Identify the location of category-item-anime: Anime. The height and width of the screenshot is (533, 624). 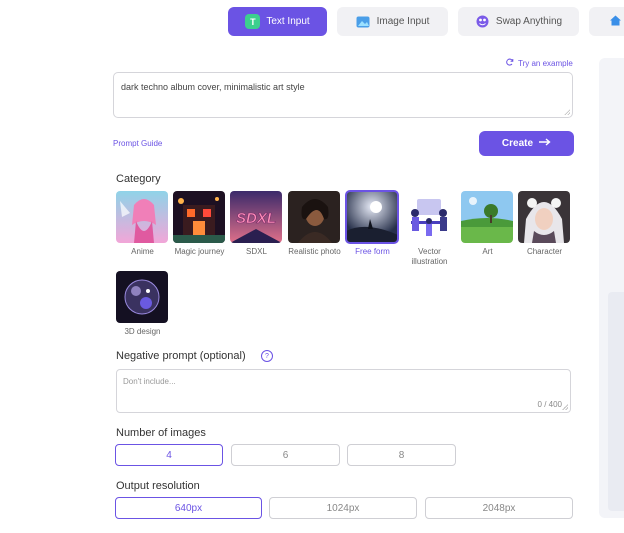
(142, 224).